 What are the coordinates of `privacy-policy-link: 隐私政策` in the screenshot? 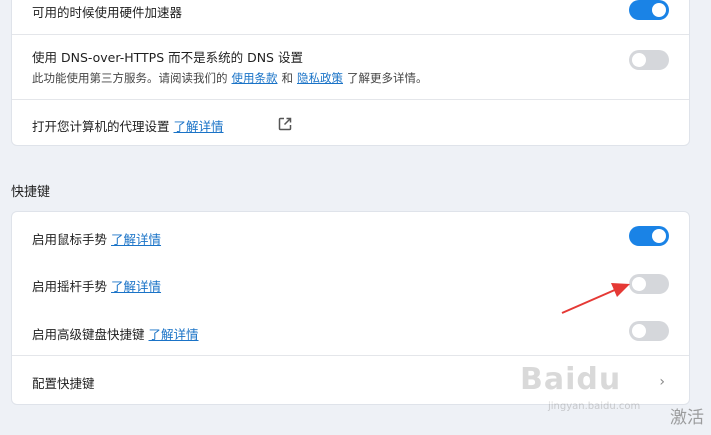 It's located at (320, 78).